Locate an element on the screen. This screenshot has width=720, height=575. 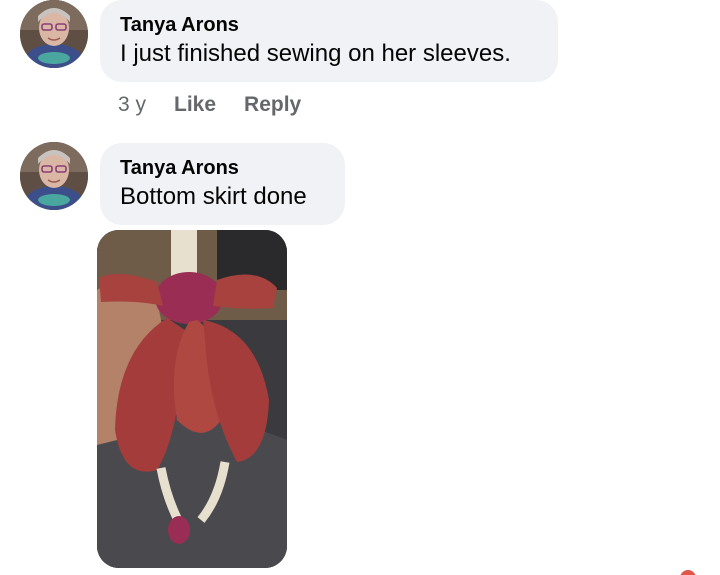
comment-timestamp: 3 y is located at coordinates (132, 105).